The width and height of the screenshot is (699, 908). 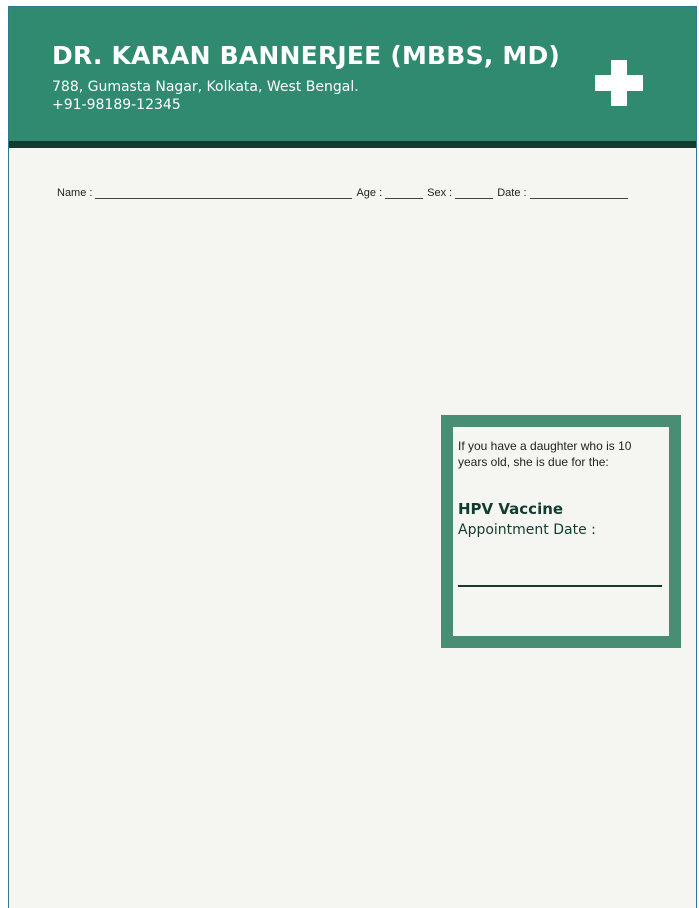 What do you see at coordinates (404, 192) in the screenshot?
I see `age-field` at bounding box center [404, 192].